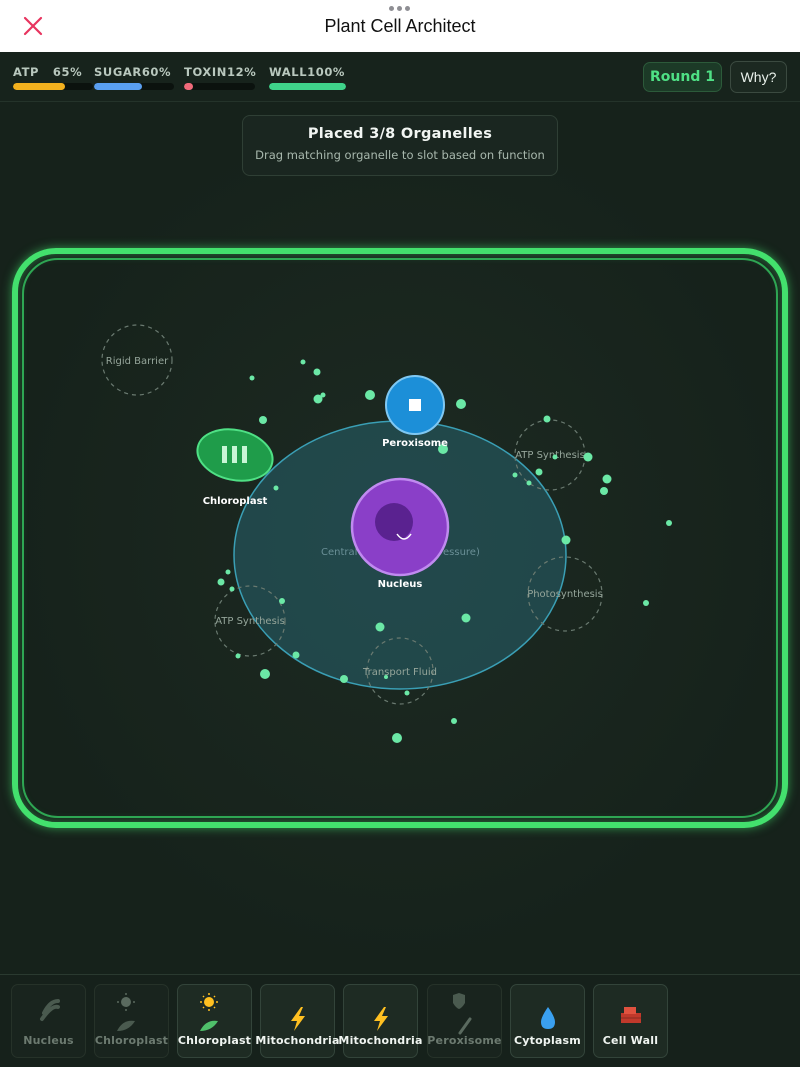 The image size is (800, 1067). I want to click on tray-item-chloroplast: Chloroplast, so click(214, 1021).